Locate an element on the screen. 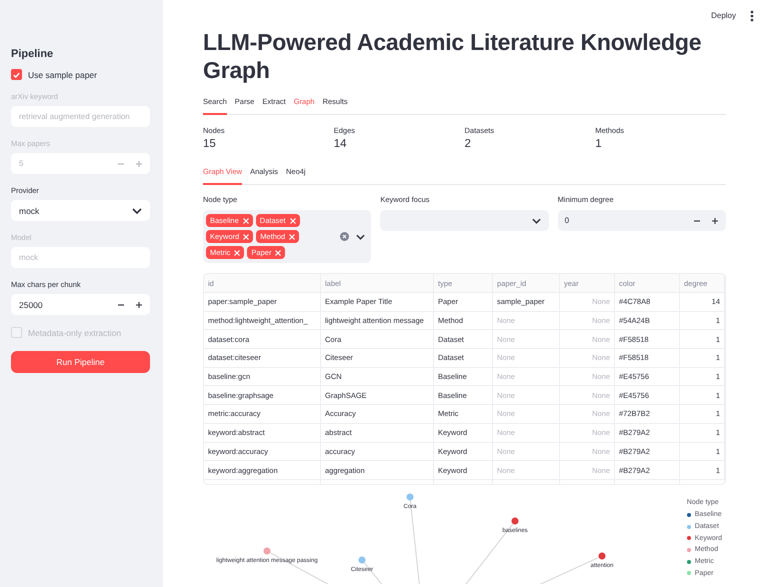  input-field: 0 is located at coordinates (642, 220).